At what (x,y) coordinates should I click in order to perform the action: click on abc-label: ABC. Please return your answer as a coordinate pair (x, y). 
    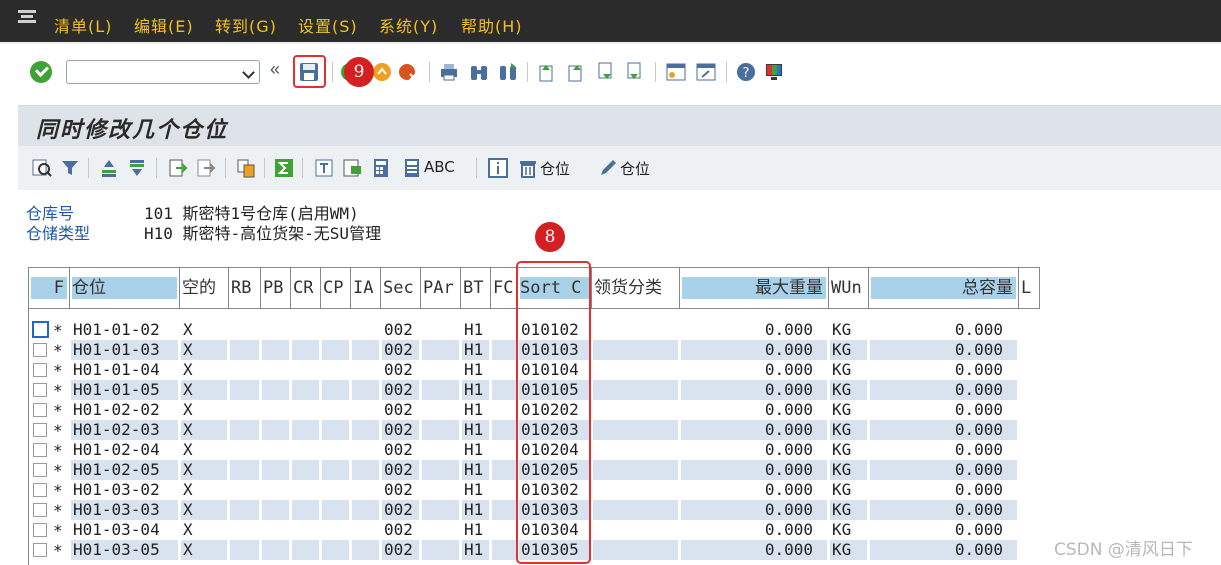
    Looking at the image, I should click on (439, 167).